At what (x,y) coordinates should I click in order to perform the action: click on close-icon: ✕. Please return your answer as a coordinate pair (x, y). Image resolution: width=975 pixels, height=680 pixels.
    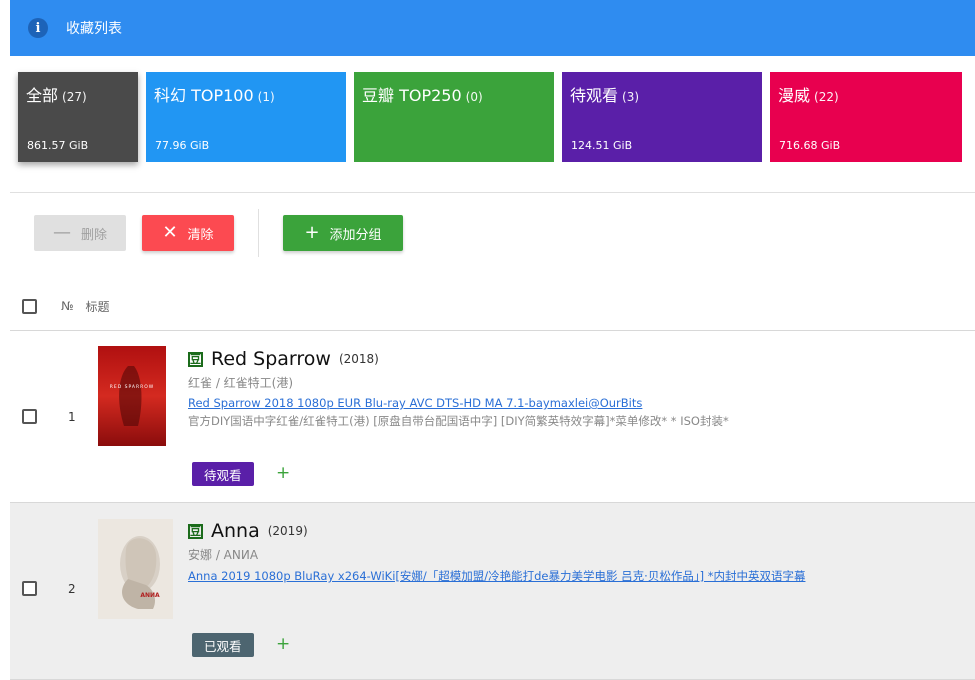
    Looking at the image, I should click on (170, 232).